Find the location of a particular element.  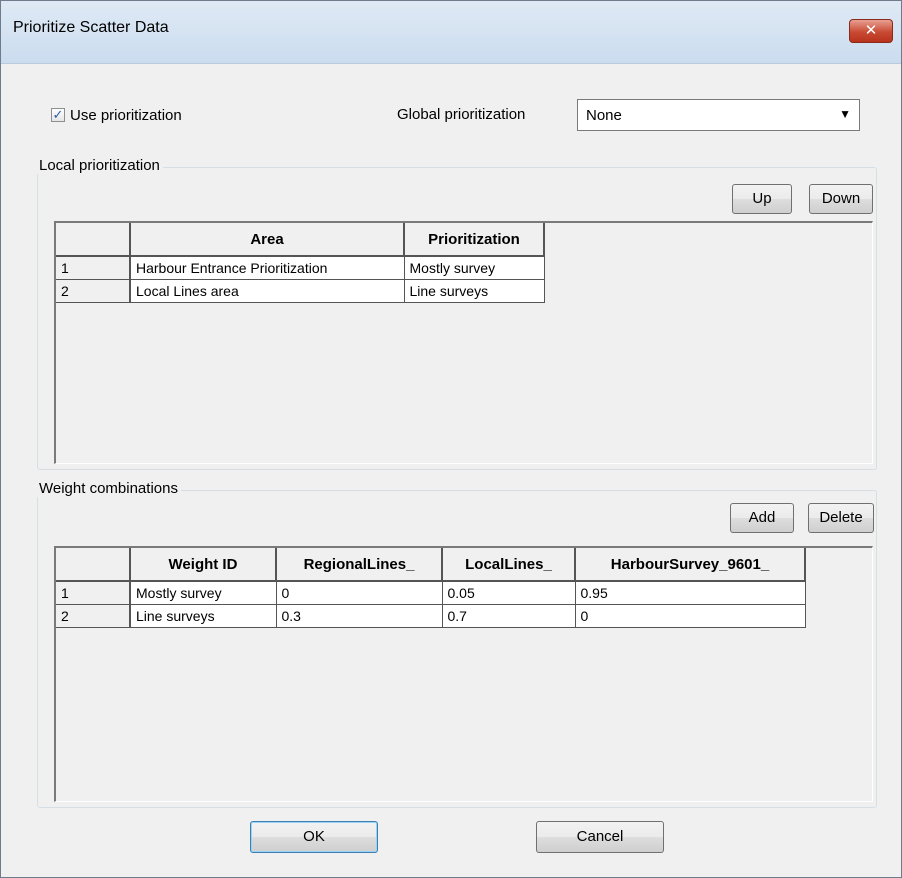

down-button: Down is located at coordinates (841, 199).